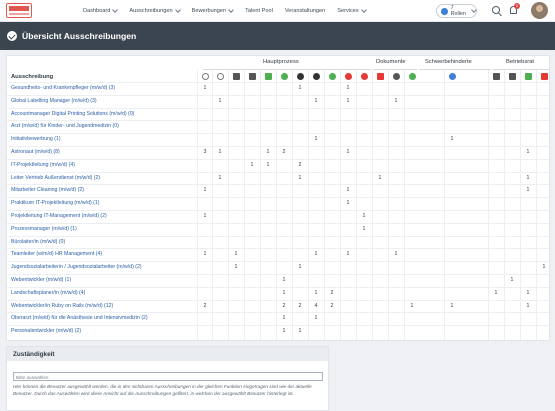  What do you see at coordinates (101, 10) in the screenshot?
I see `nav-item-dashboard: Dashboard` at bounding box center [101, 10].